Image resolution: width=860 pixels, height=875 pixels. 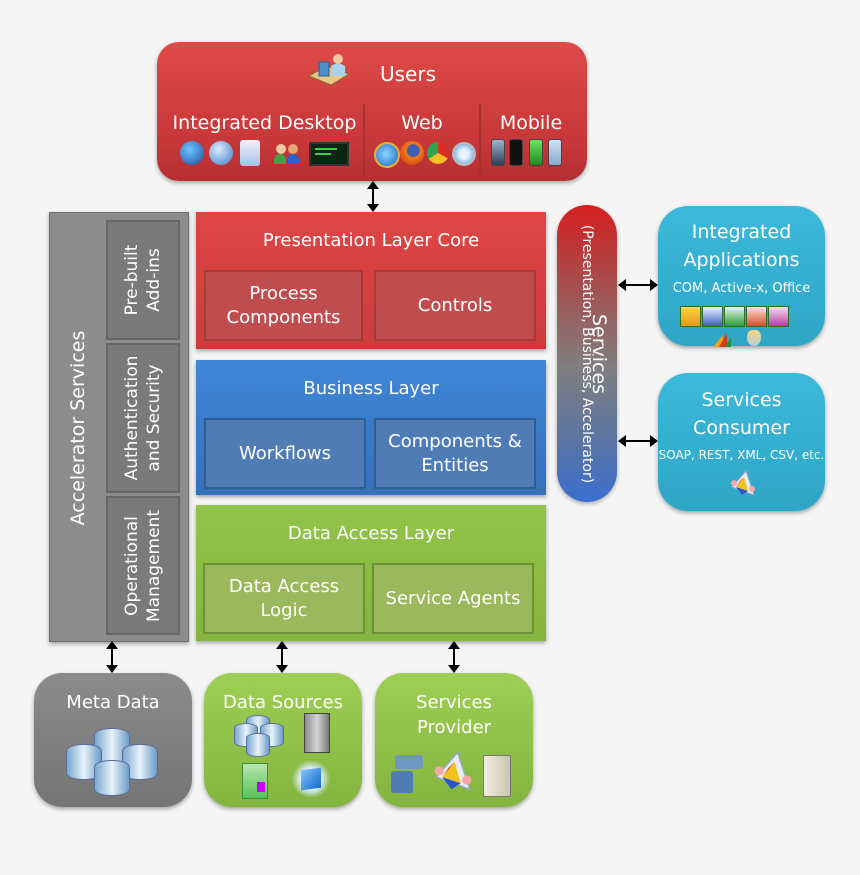 I want to click on arrow-services-integrated-apps, so click(x=638, y=285).